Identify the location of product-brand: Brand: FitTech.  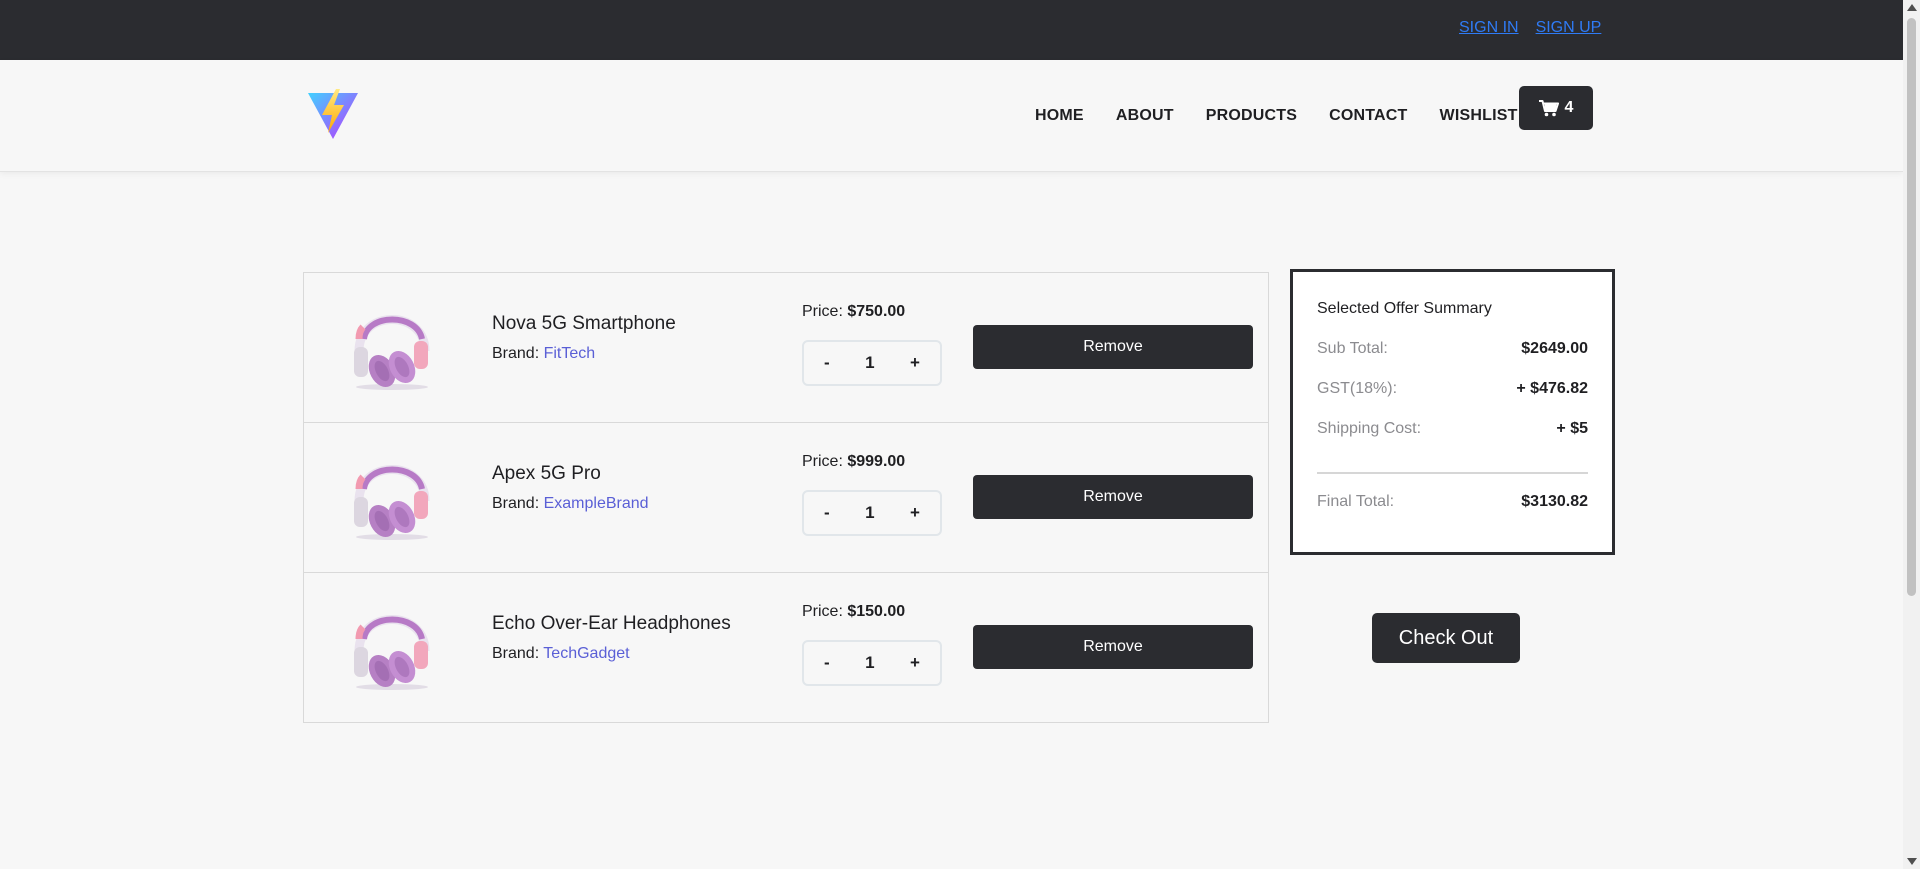
(543, 354).